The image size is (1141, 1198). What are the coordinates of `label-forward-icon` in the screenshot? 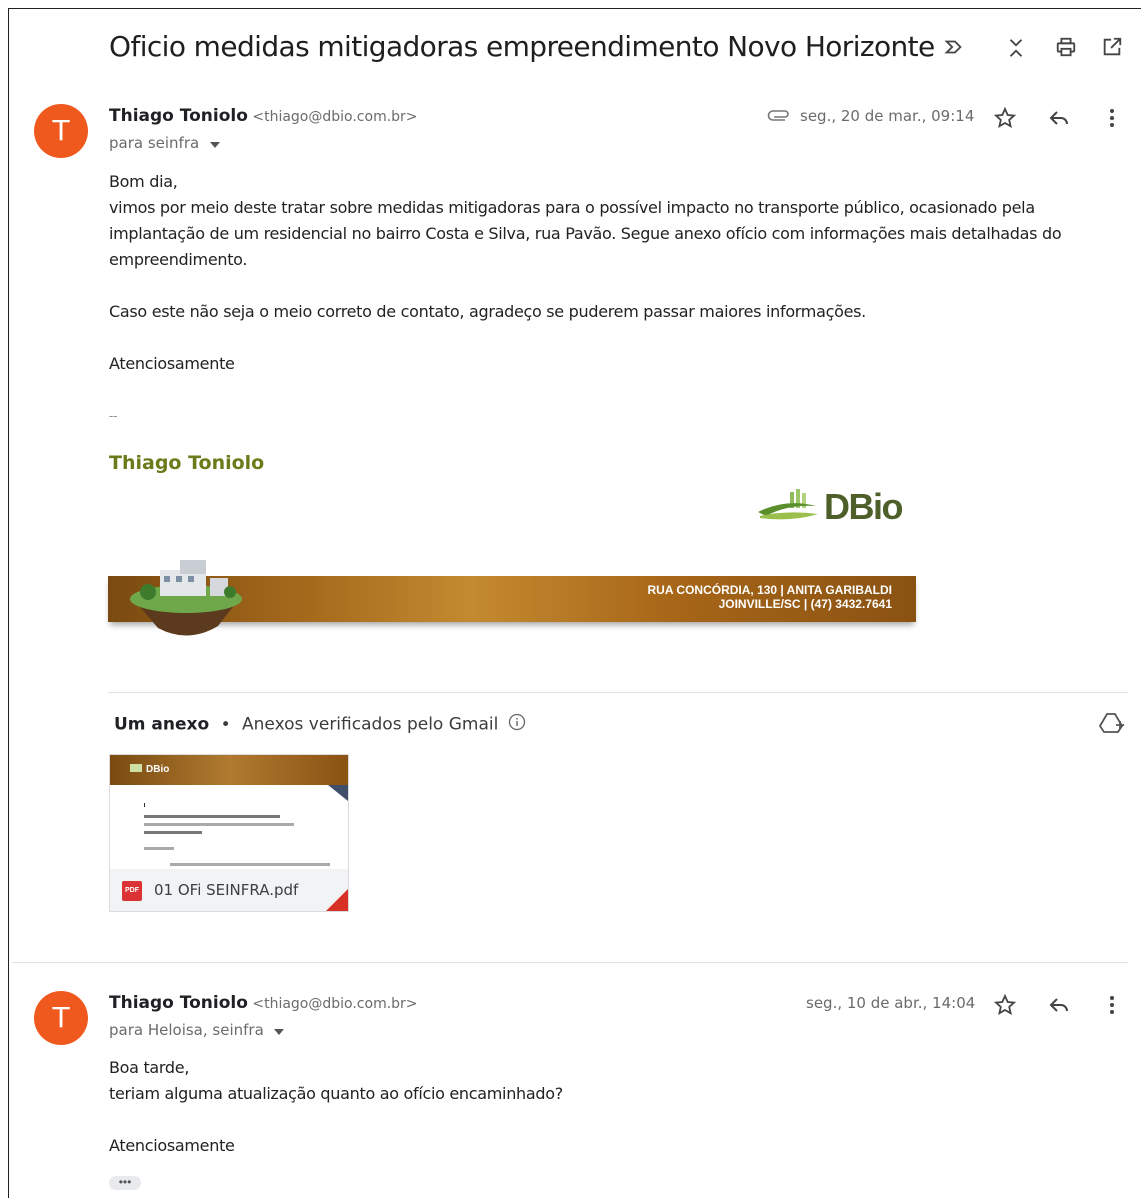 It's located at (954, 48).